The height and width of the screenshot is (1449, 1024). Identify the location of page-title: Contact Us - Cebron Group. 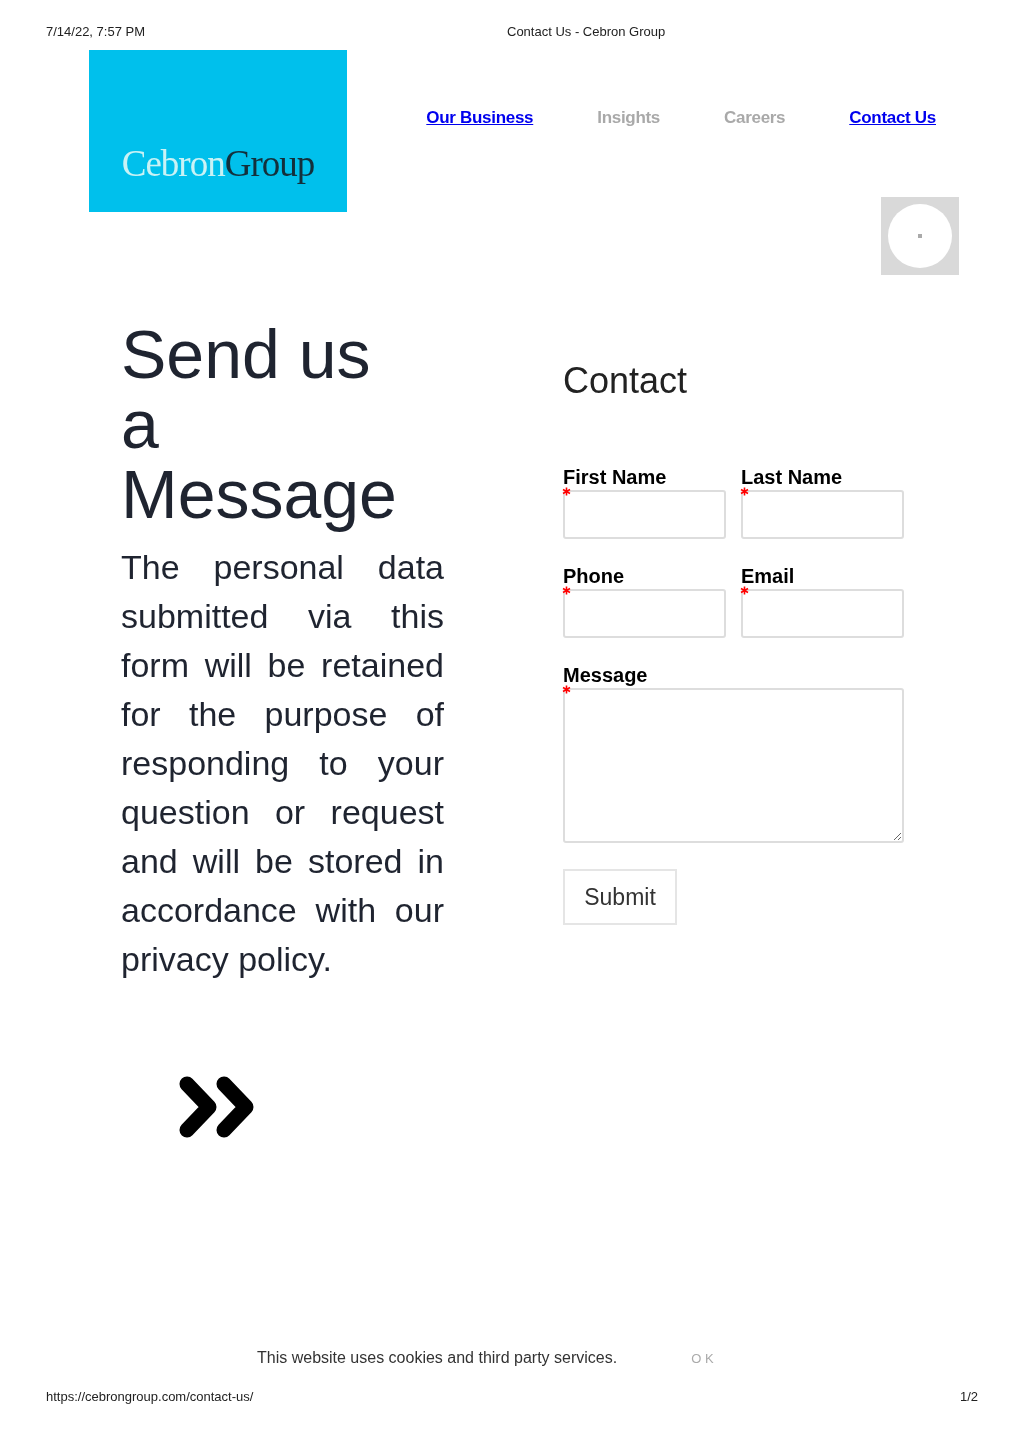
(586, 32).